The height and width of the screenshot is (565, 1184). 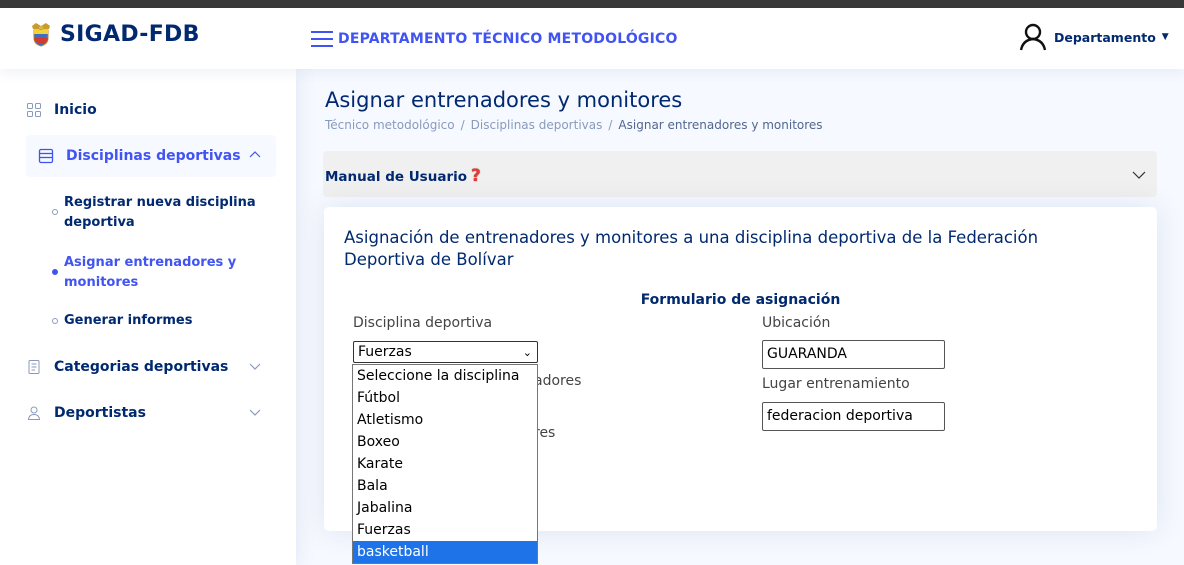 What do you see at coordinates (34, 367) in the screenshot?
I see `journal-icon` at bounding box center [34, 367].